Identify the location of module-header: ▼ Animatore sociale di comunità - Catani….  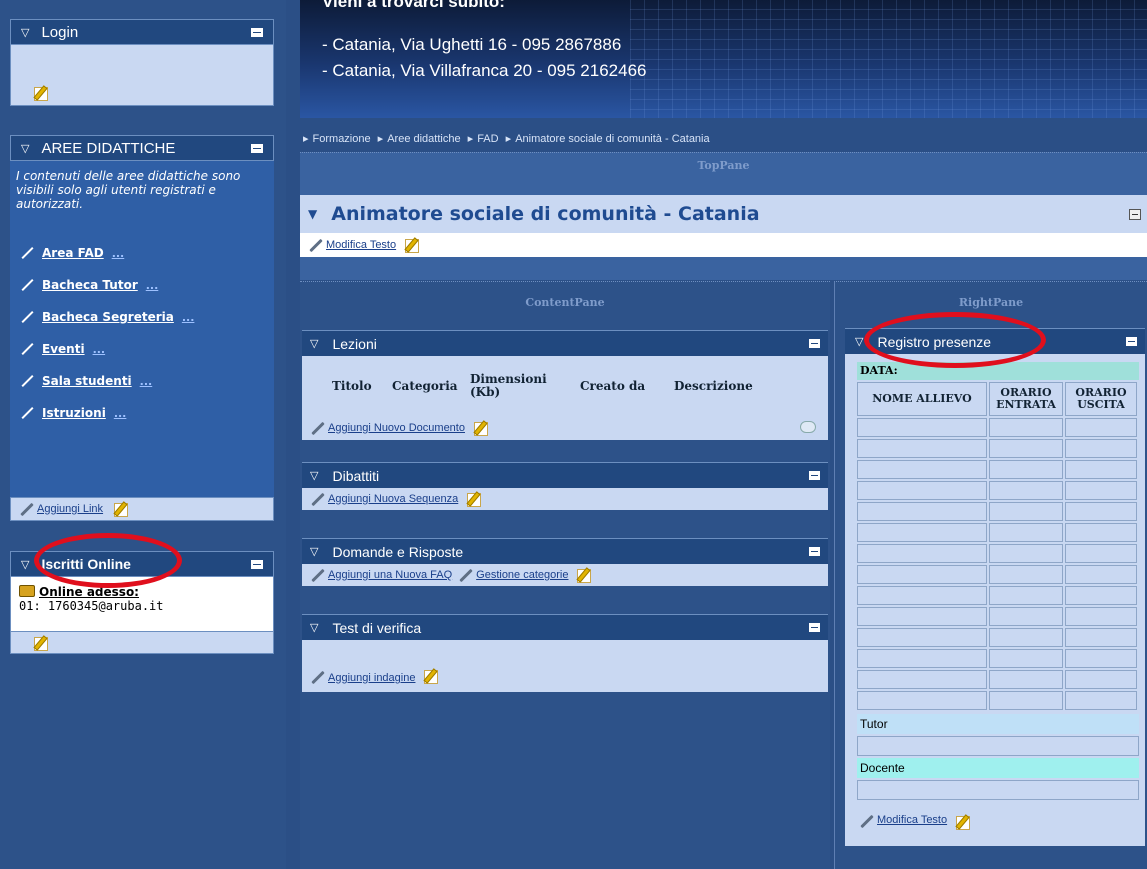
(723, 214).